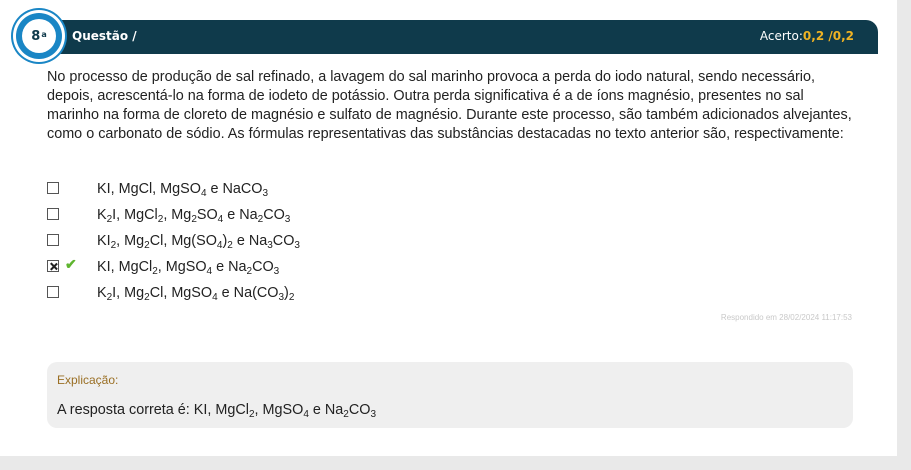 The image size is (911, 470). Describe the element at coordinates (291, 297) in the screenshot. I see `formula-subscript: 2` at that location.